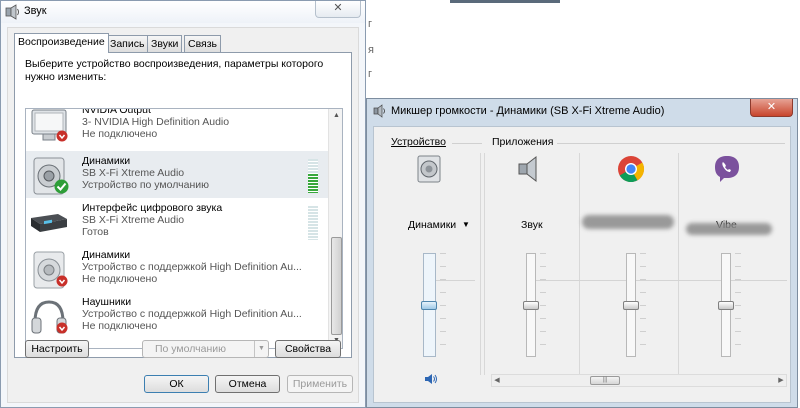  Describe the element at coordinates (156, 122) in the screenshot. I see `device-description: 3- NVIDIA High Definition Audio` at that location.